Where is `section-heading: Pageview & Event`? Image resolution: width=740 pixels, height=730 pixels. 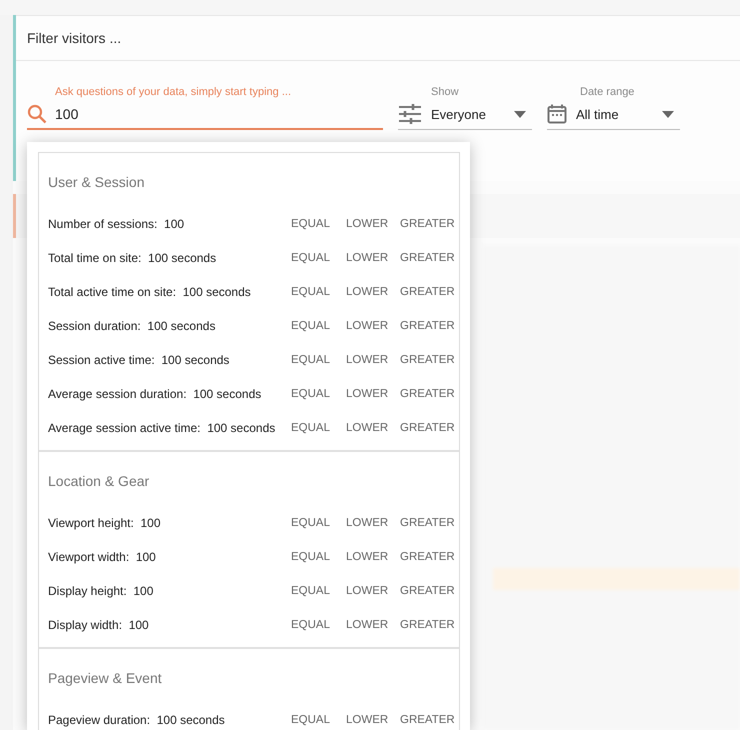
section-heading: Pageview & Event is located at coordinates (105, 678).